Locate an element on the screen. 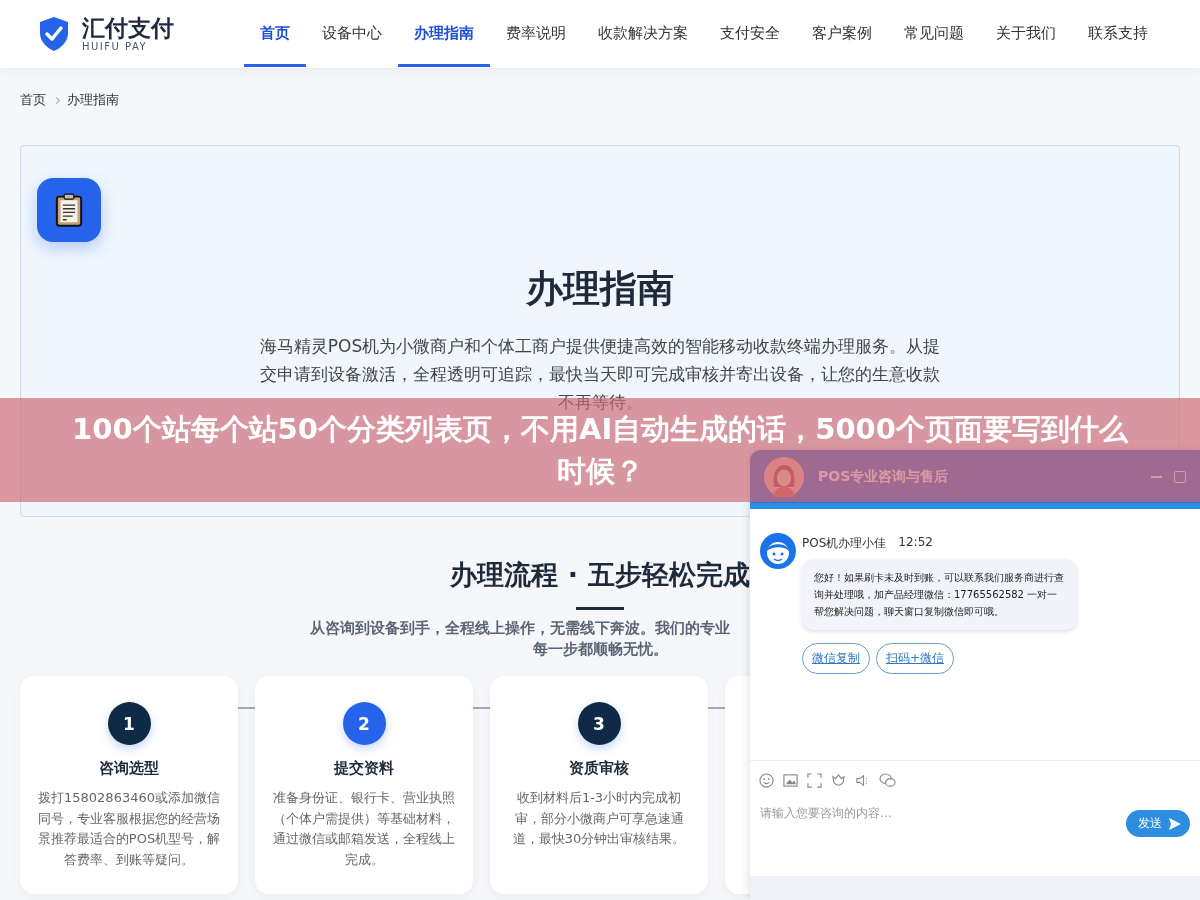 The image size is (1200, 900). flower-icon is located at coordinates (838, 780).